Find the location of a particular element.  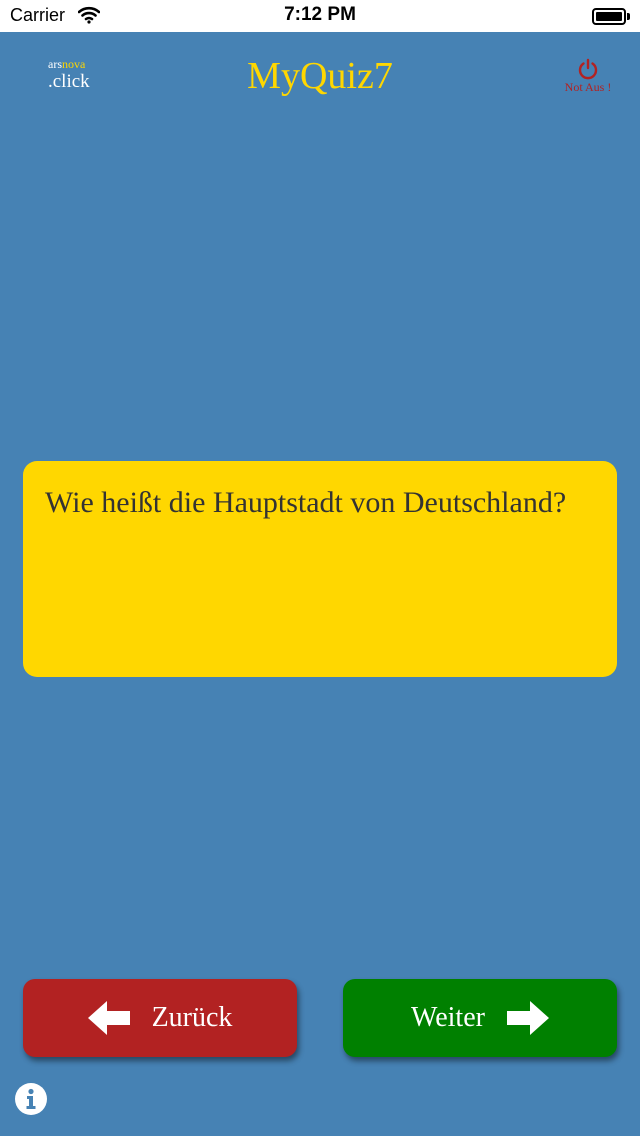

next-button: Weiter is located at coordinates (480, 1018).